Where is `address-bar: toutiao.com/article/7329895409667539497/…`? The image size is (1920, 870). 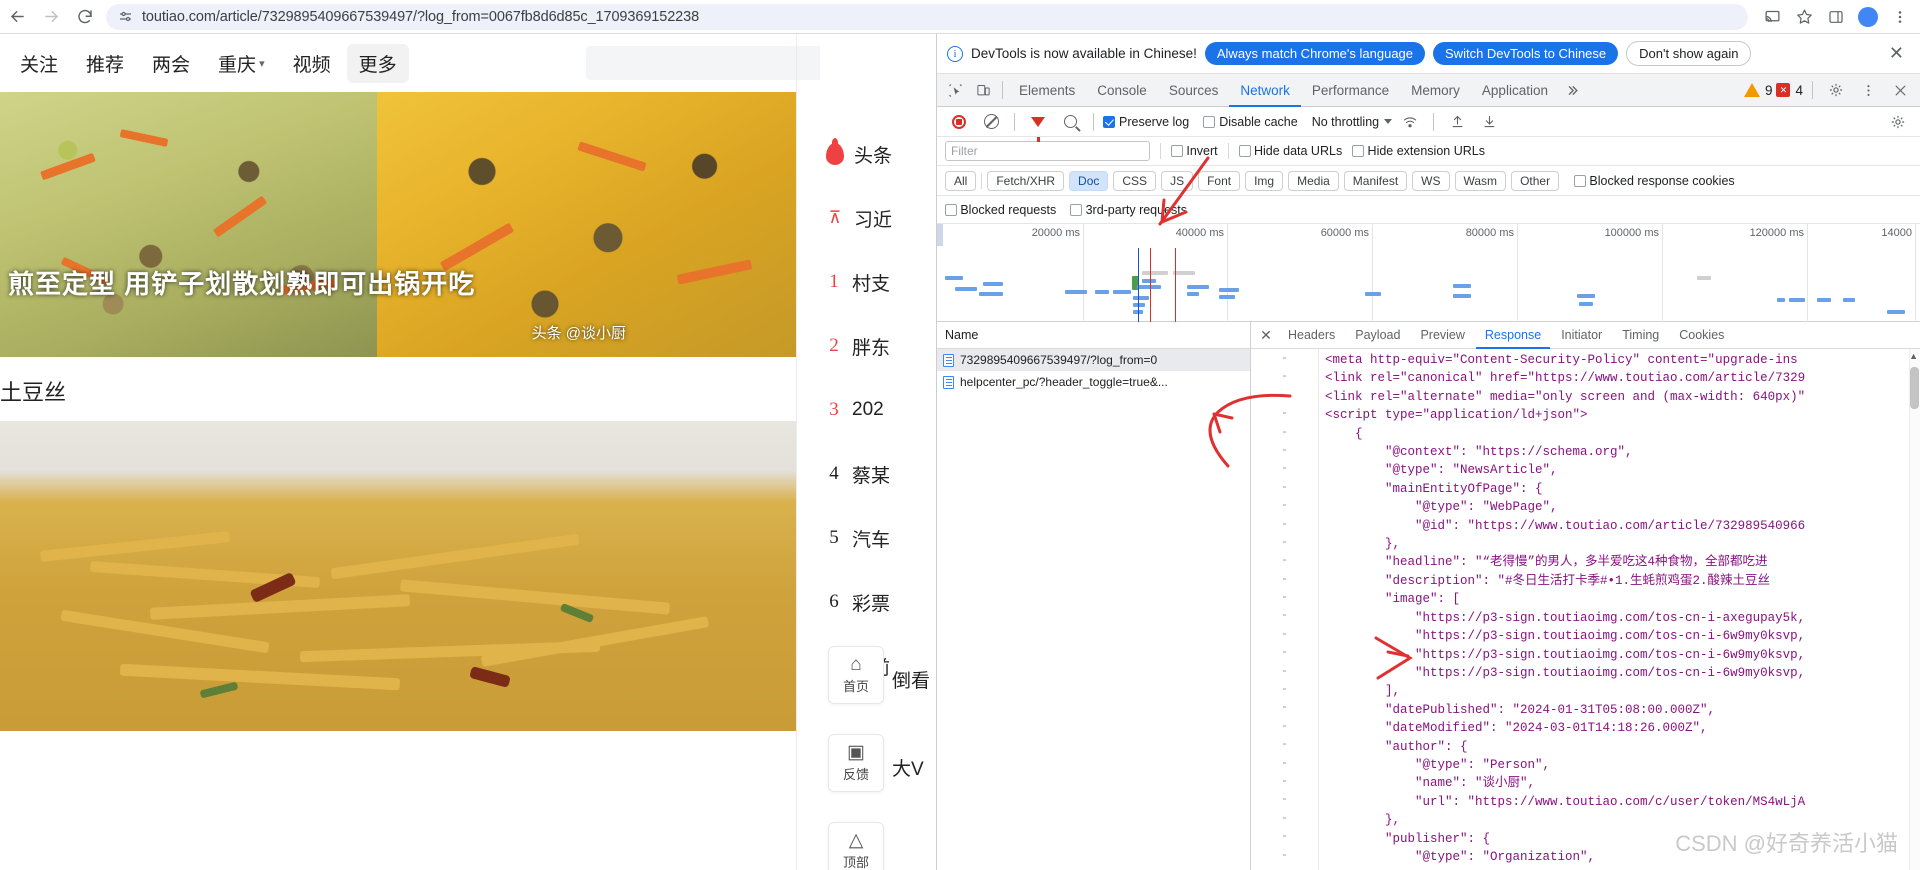
address-bar: toutiao.com/article/7329895409667539497/… is located at coordinates (927, 16).